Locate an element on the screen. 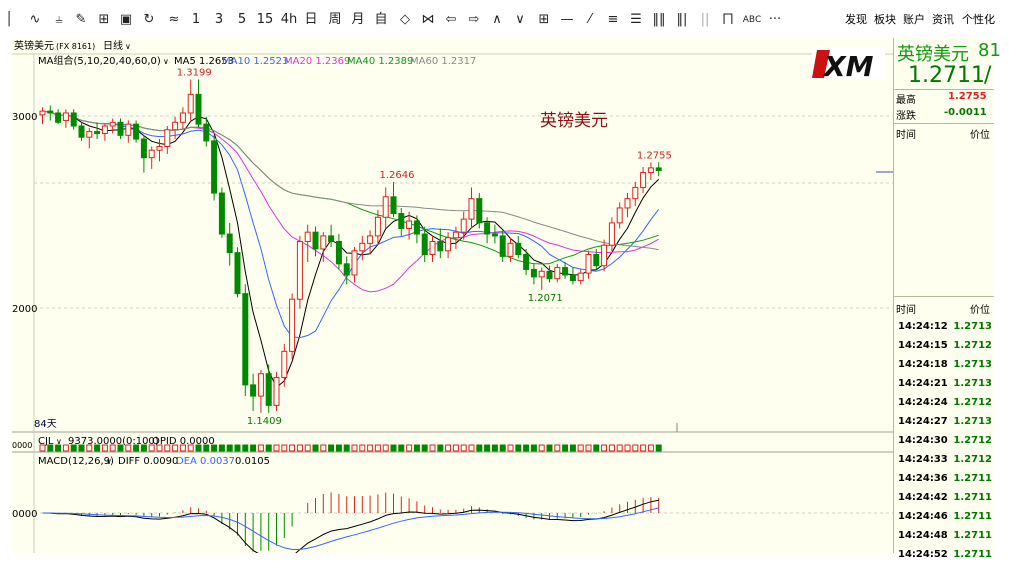 The width and height of the screenshot is (1009, 571). ma10-label: MA10 1.2523 is located at coordinates (255, 61).